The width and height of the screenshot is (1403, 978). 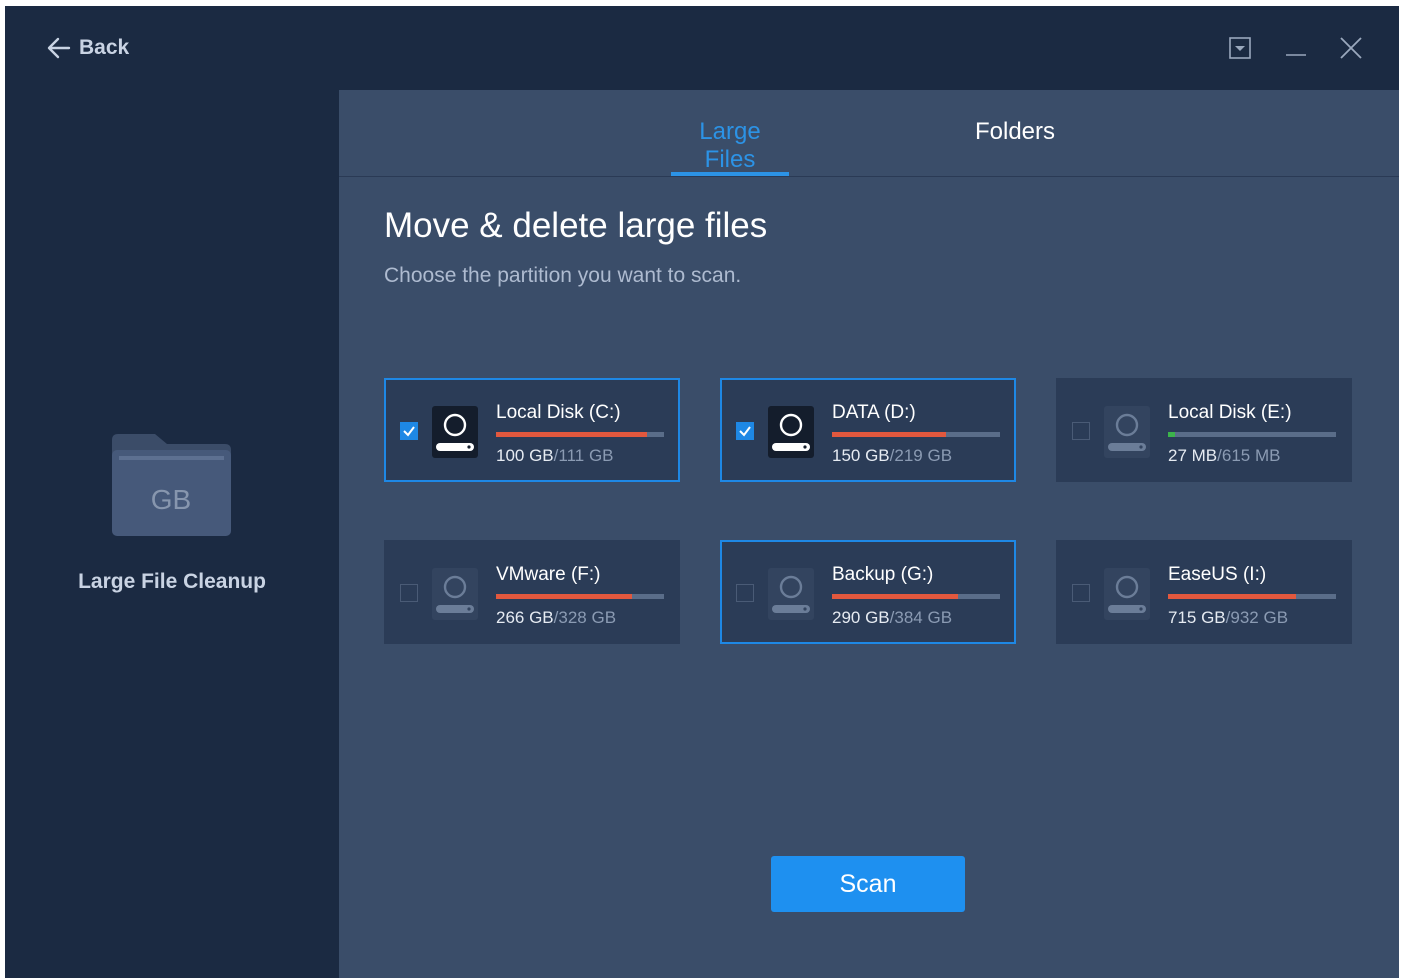 I want to click on total-space: /328 GB, so click(x=585, y=617).